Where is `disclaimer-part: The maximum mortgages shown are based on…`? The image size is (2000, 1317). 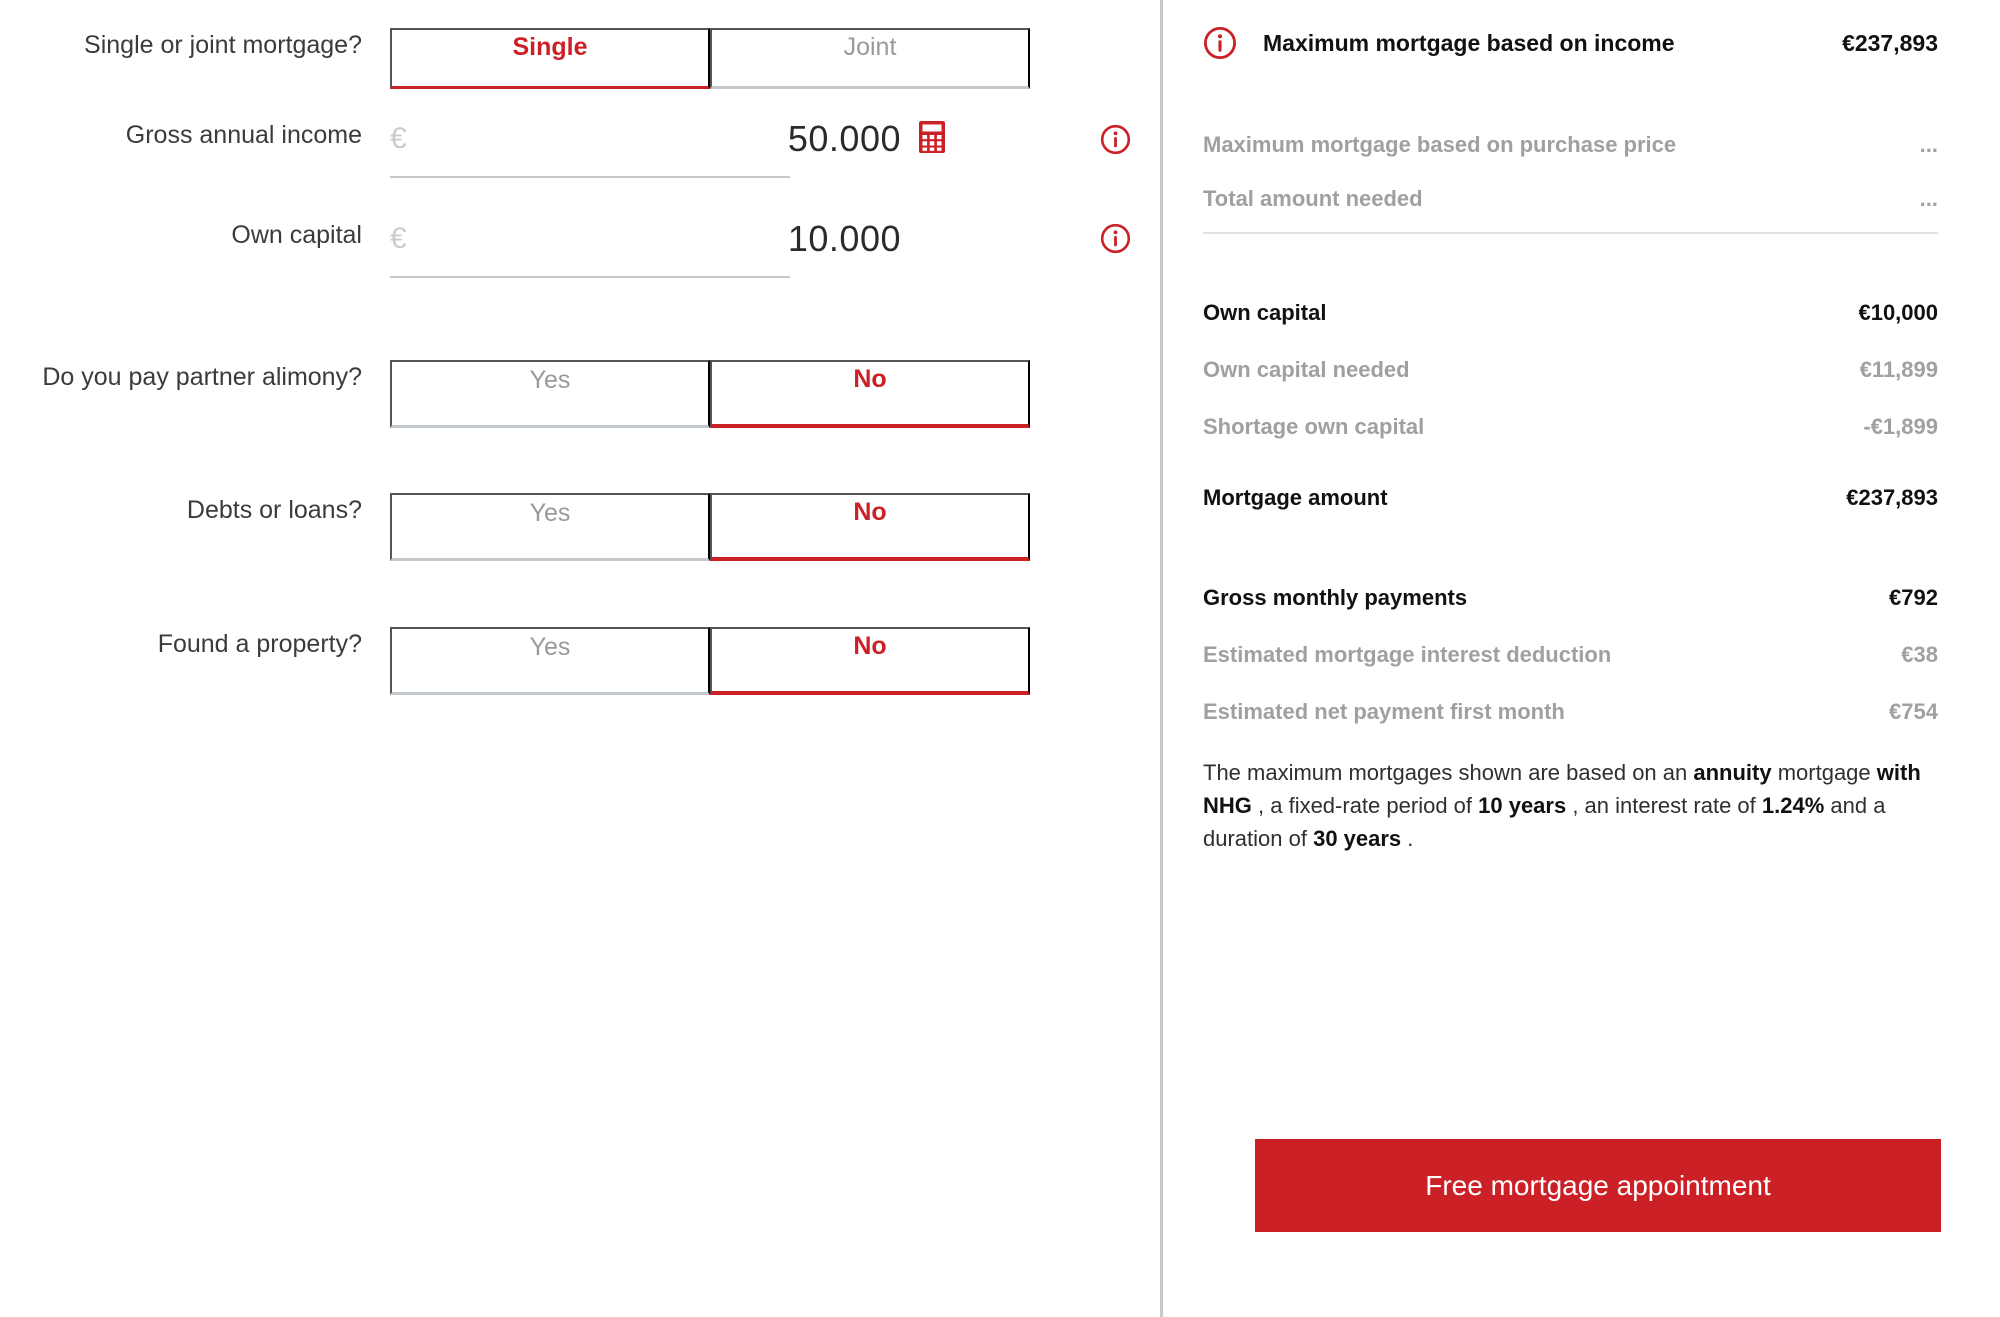 disclaimer-part: The maximum mortgages shown are based on… is located at coordinates (1448, 772).